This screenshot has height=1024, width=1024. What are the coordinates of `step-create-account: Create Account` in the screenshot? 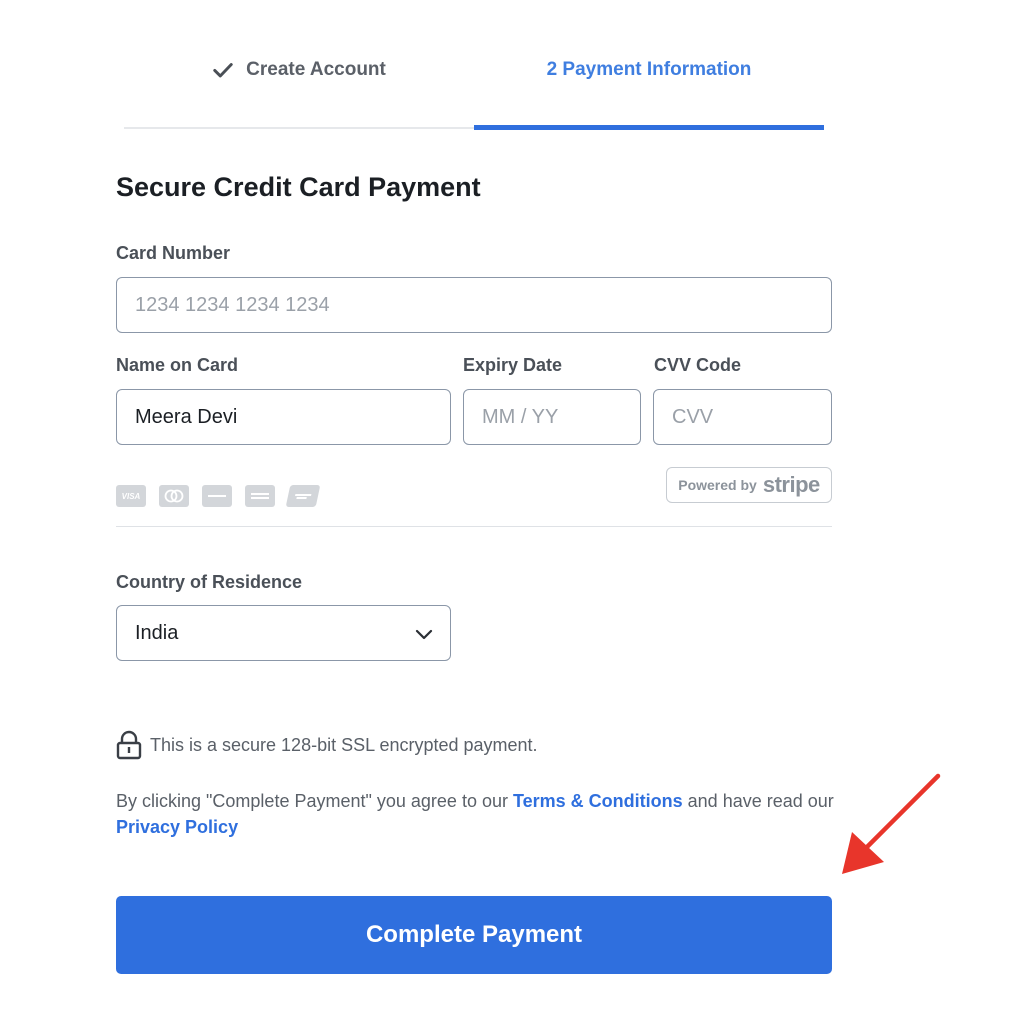 It's located at (299, 70).